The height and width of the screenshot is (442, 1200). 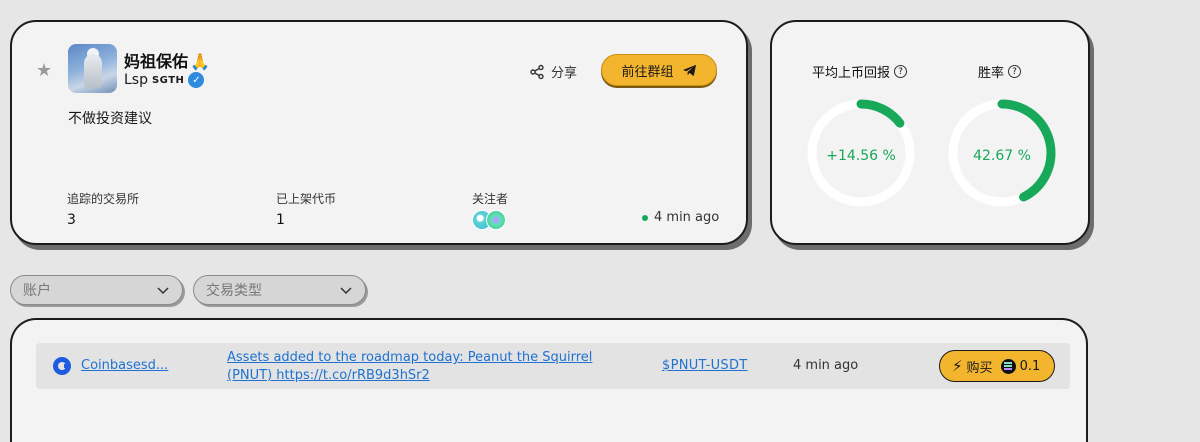 What do you see at coordinates (957, 366) in the screenshot?
I see `lightning-icon: ⚡` at bounding box center [957, 366].